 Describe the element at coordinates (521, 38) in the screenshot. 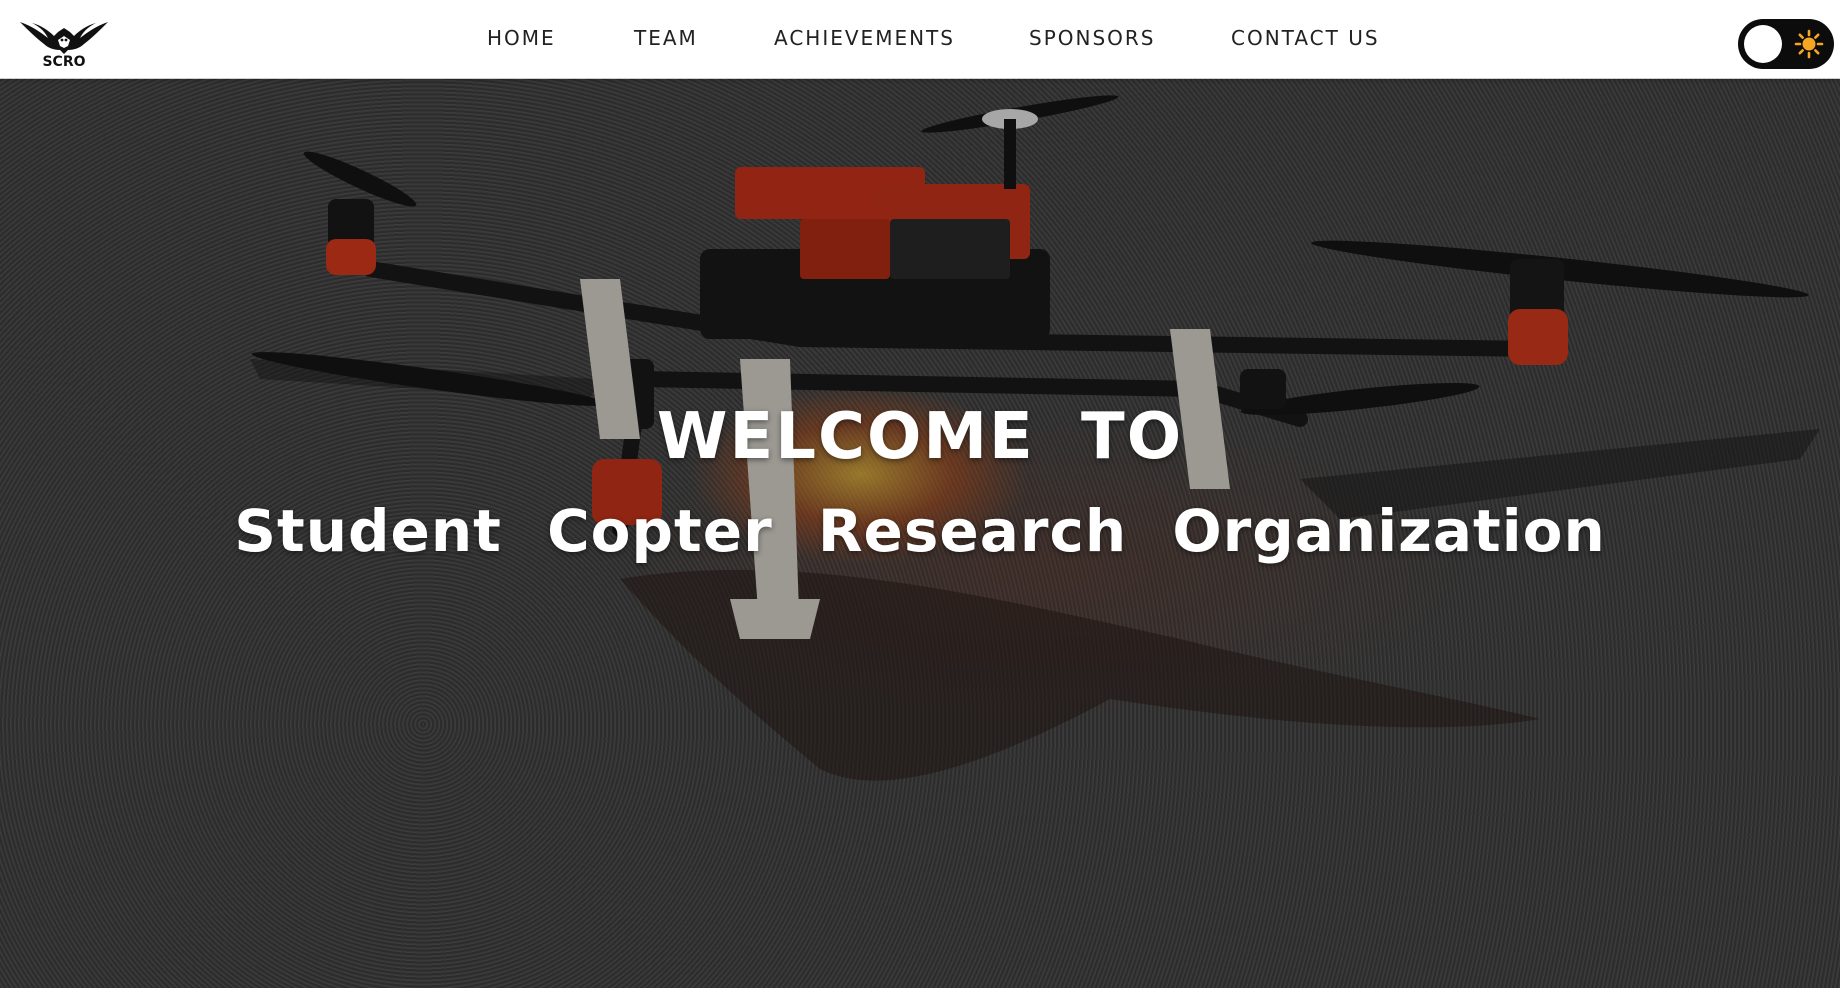

I see `nav-home: HOME` at that location.